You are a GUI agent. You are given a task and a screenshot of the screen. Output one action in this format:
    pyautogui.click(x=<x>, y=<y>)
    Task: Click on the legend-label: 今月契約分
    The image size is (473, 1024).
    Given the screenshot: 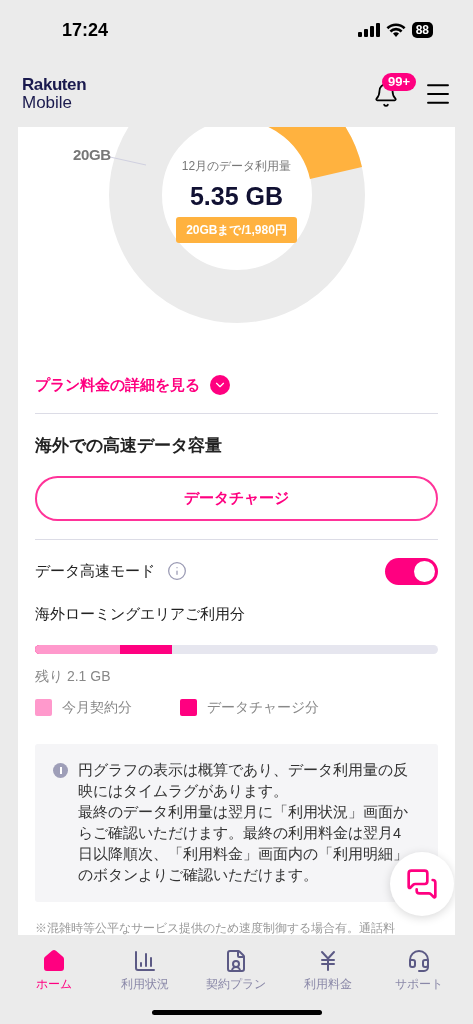 What is the action you would take?
    pyautogui.click(x=97, y=707)
    